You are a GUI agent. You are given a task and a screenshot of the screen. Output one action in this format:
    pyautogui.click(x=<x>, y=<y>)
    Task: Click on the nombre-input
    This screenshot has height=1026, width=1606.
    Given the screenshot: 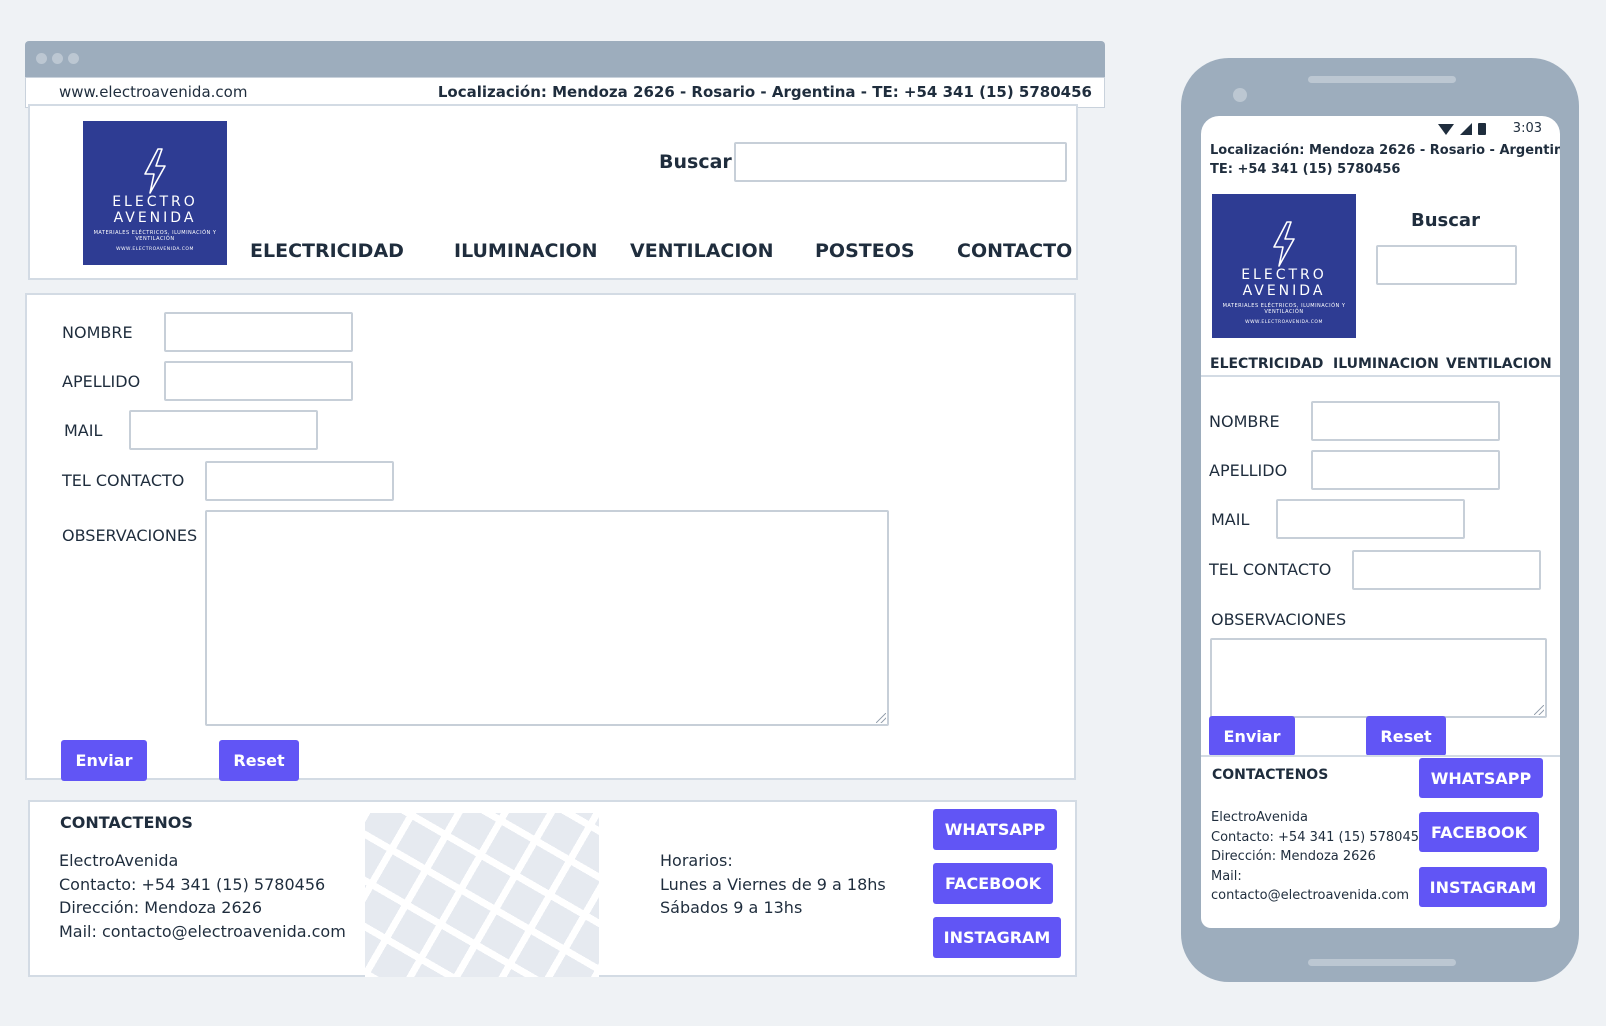 What is the action you would take?
    pyautogui.click(x=258, y=332)
    